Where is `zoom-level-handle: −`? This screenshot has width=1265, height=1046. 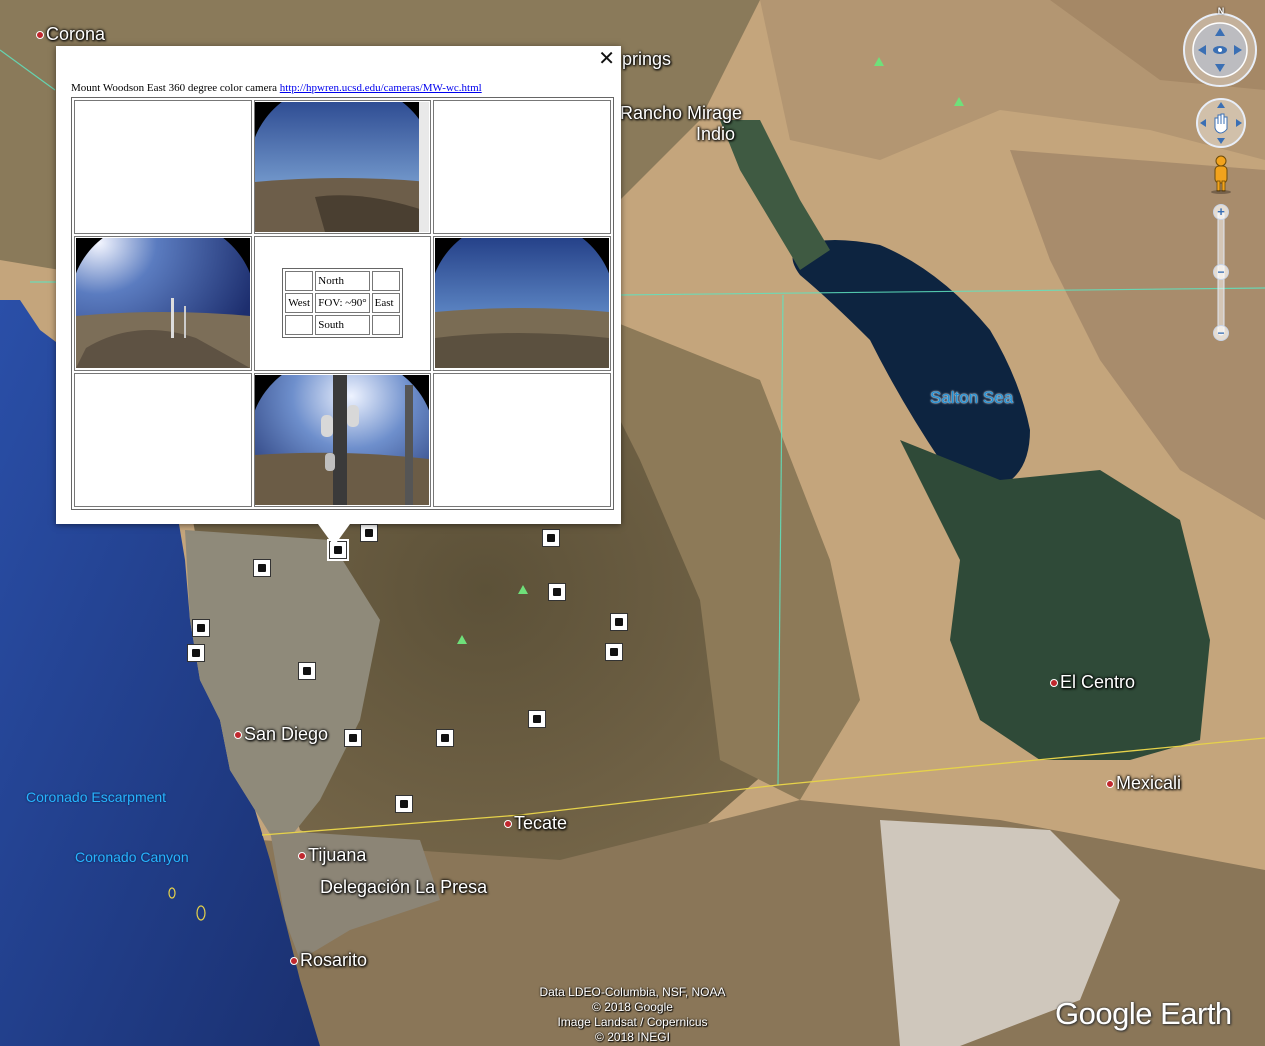
zoom-level-handle: − is located at coordinates (1221, 272).